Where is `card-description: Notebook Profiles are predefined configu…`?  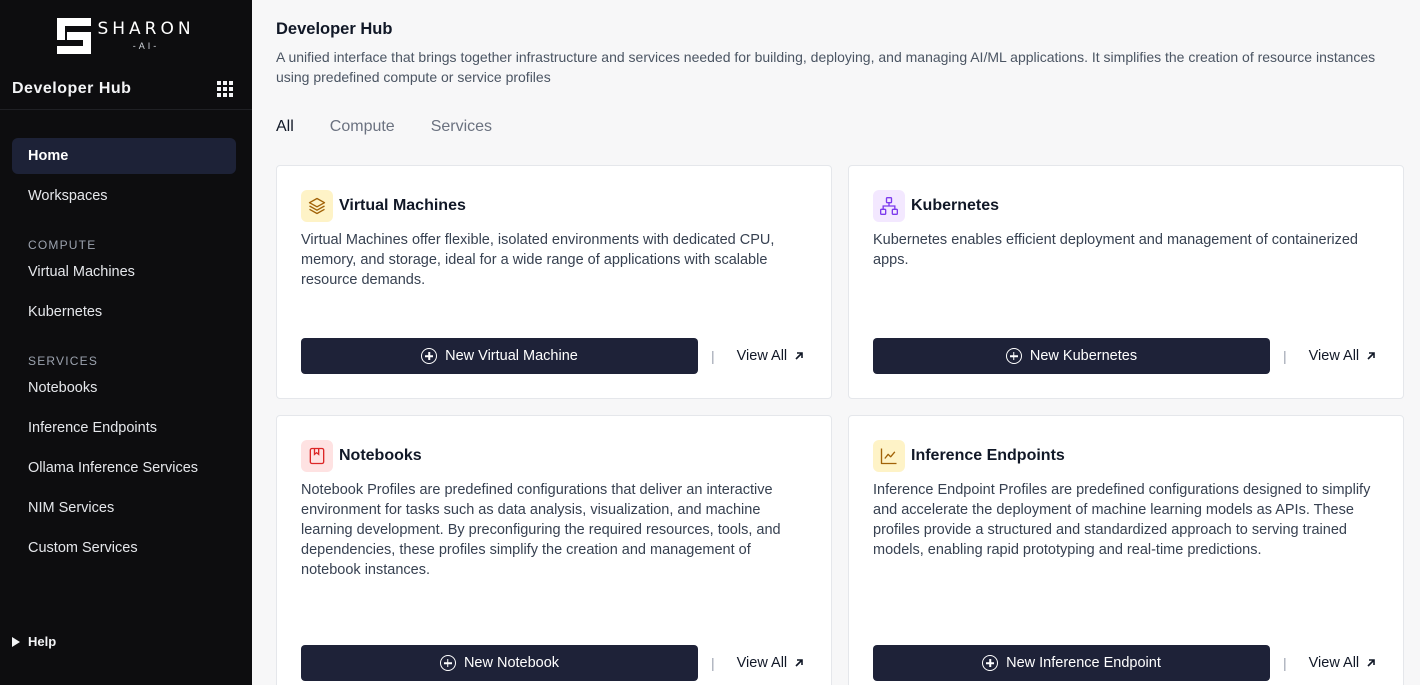 card-description: Notebook Profiles are predefined configu… is located at coordinates (541, 530).